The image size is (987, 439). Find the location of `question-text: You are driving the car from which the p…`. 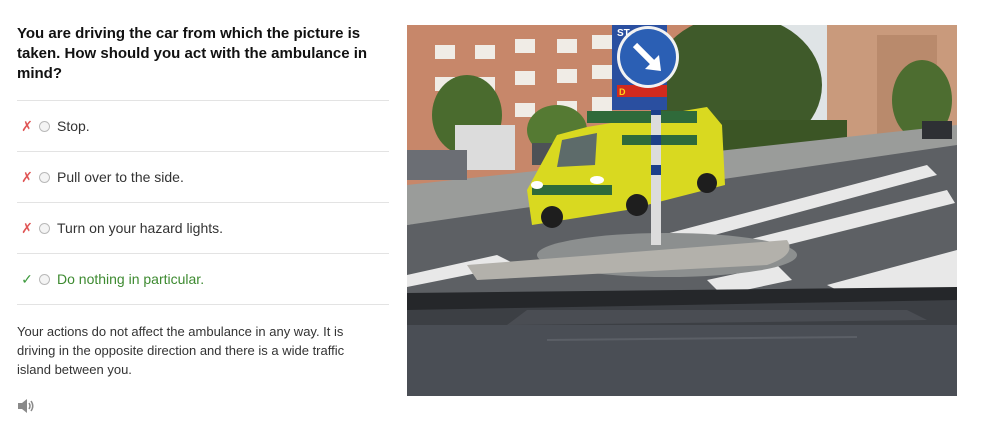

question-text: You are driving the car from which the p… is located at coordinates (192, 53).